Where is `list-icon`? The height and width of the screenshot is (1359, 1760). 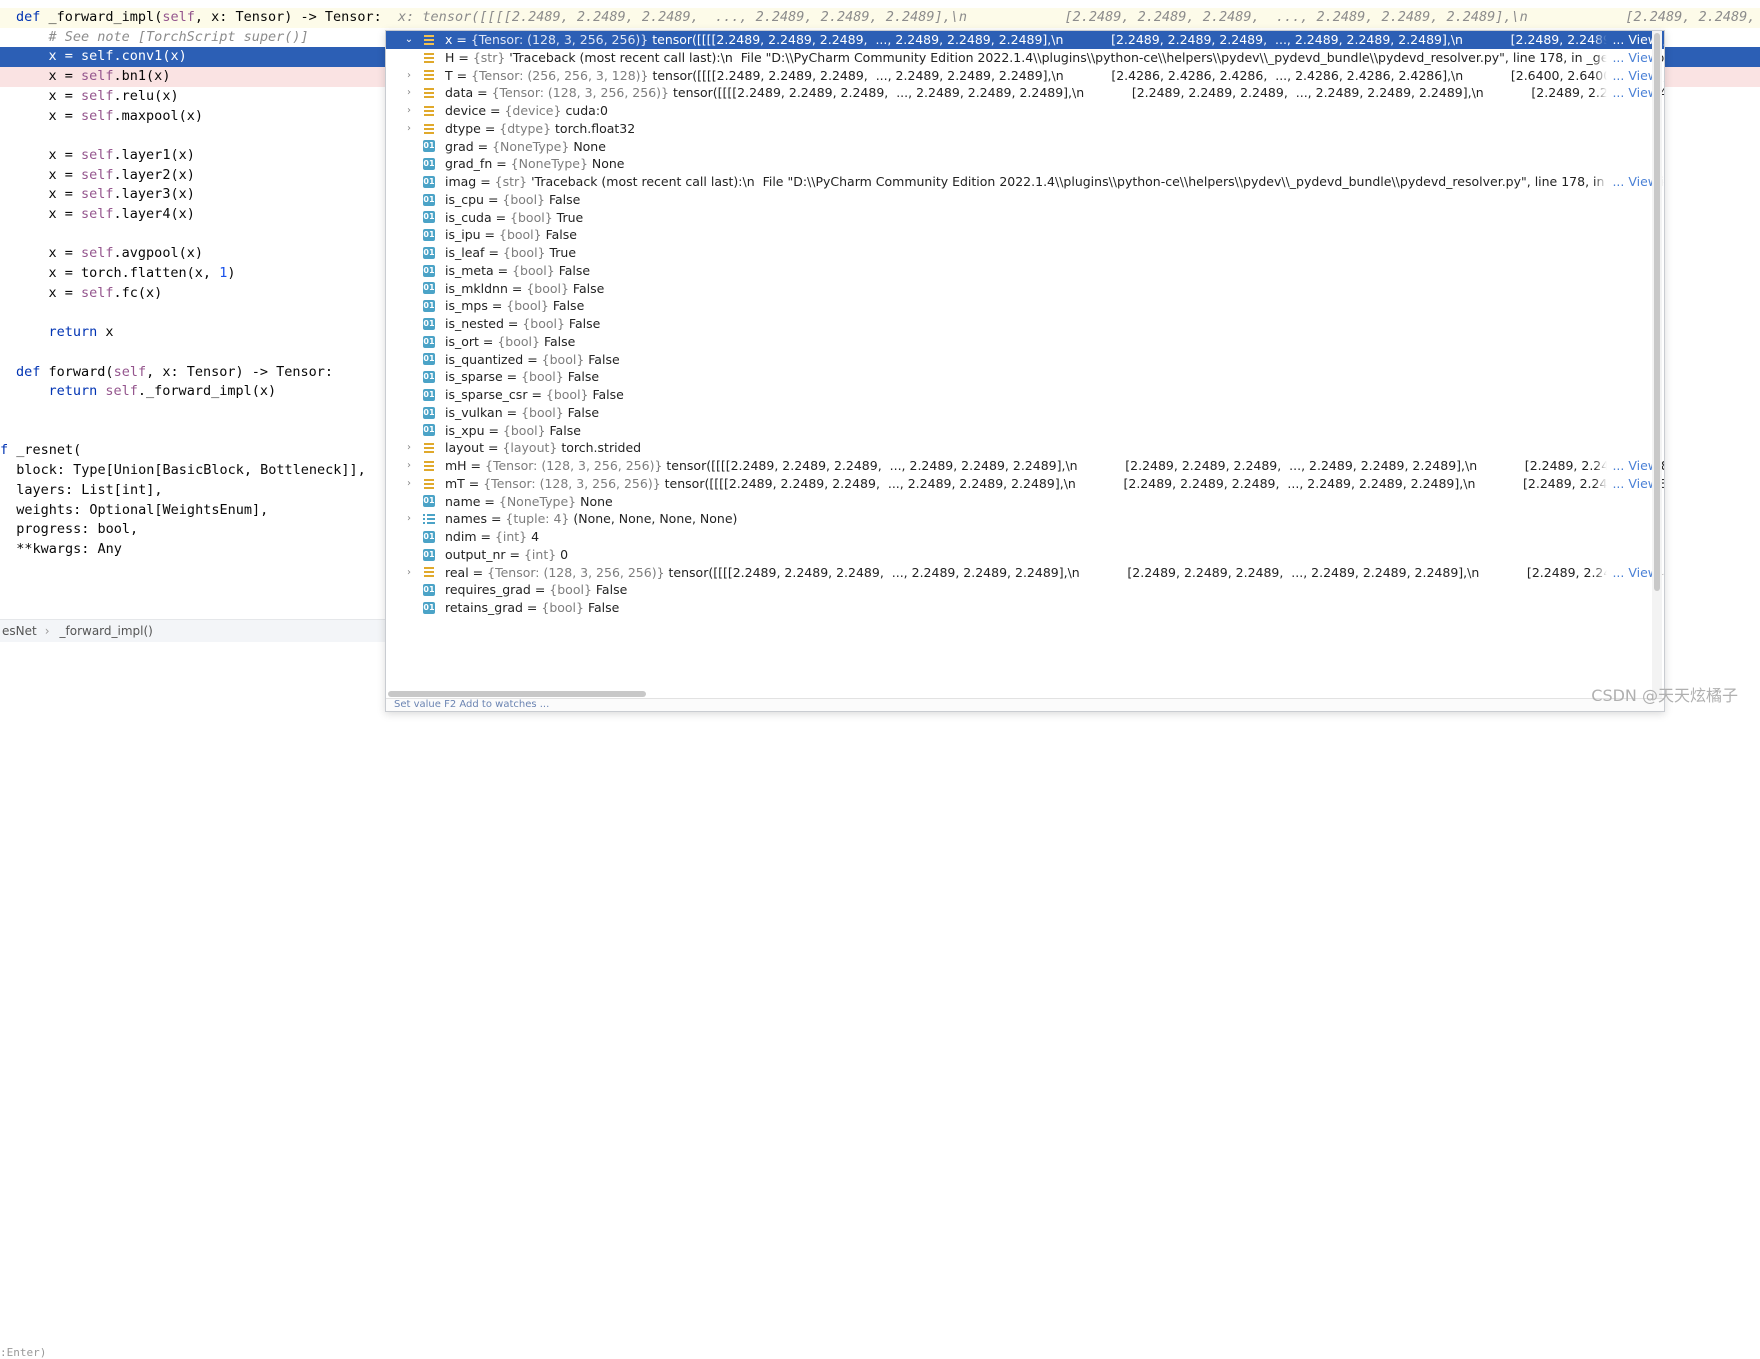
list-icon is located at coordinates (429, 519).